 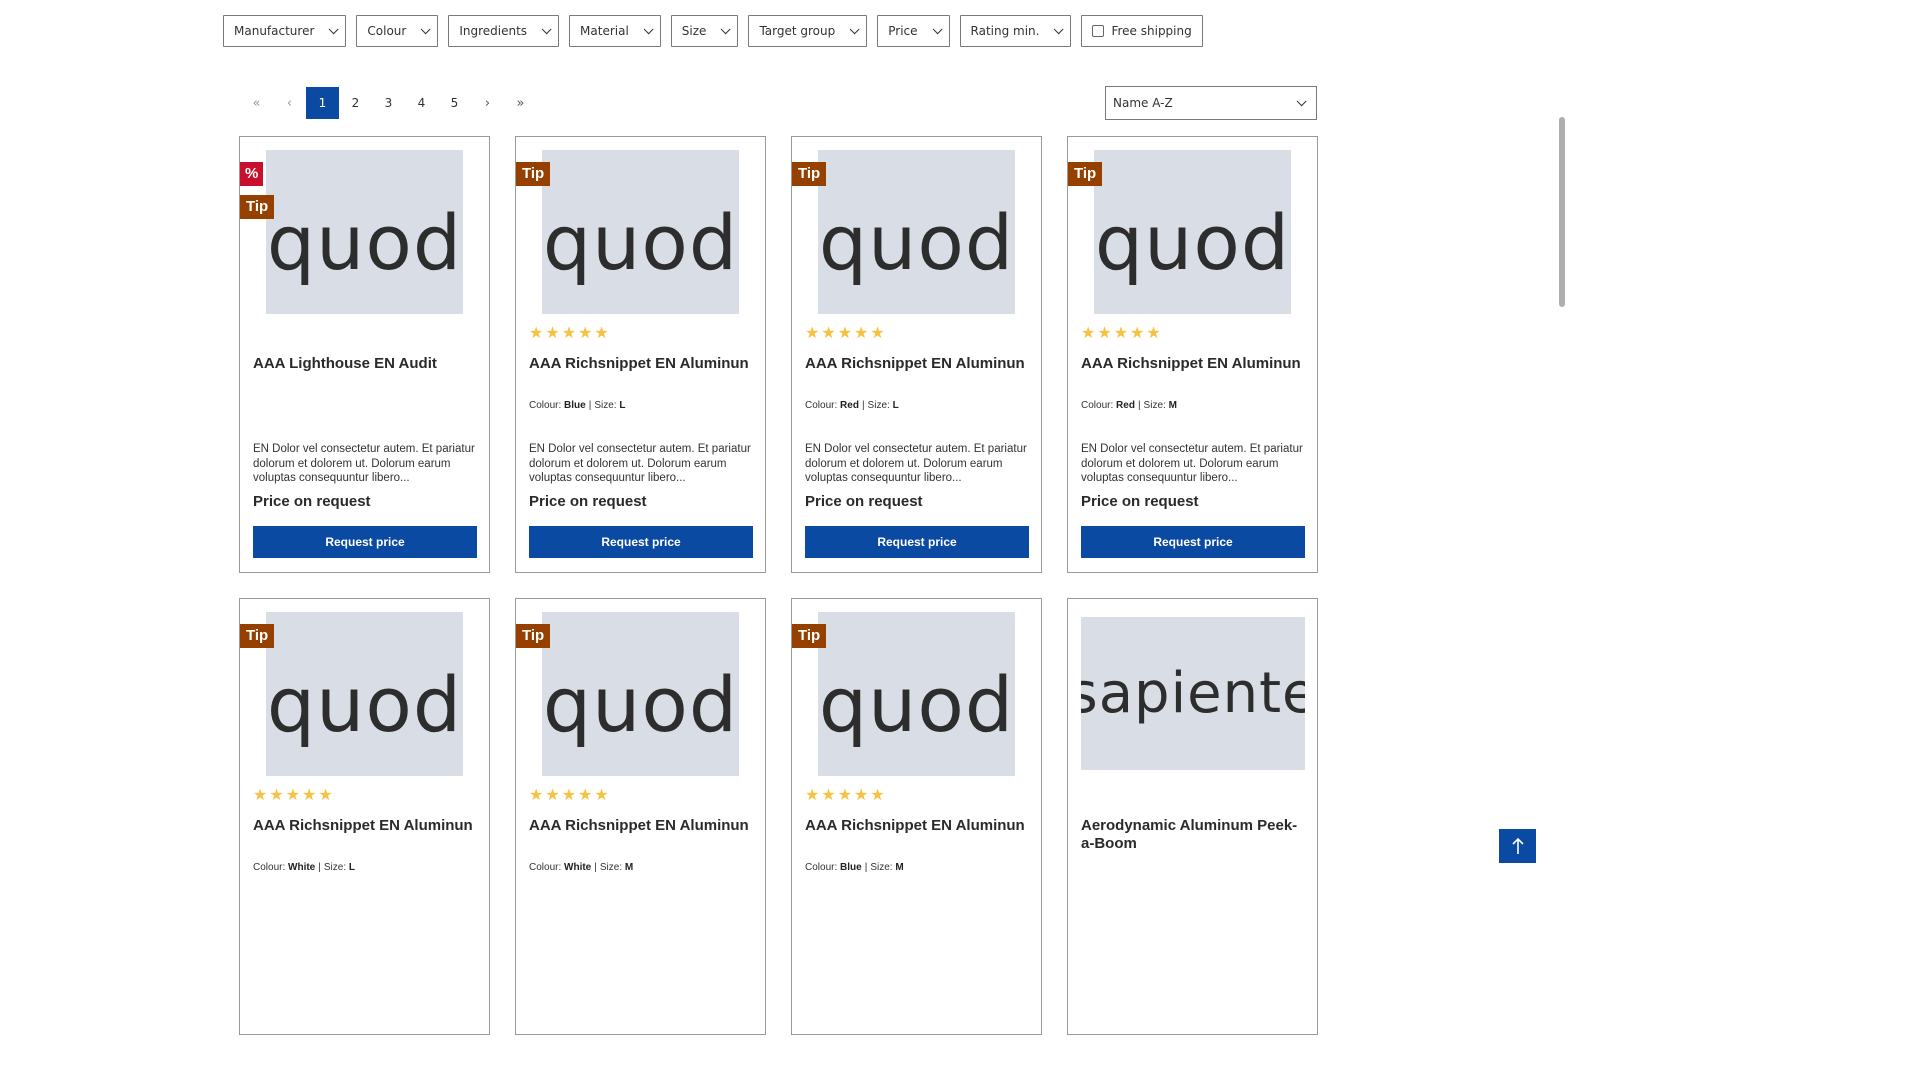 I want to click on product-card: sapiente Aerodynamic Aluminum Peek-a-Boom, so click(x=1192, y=816).